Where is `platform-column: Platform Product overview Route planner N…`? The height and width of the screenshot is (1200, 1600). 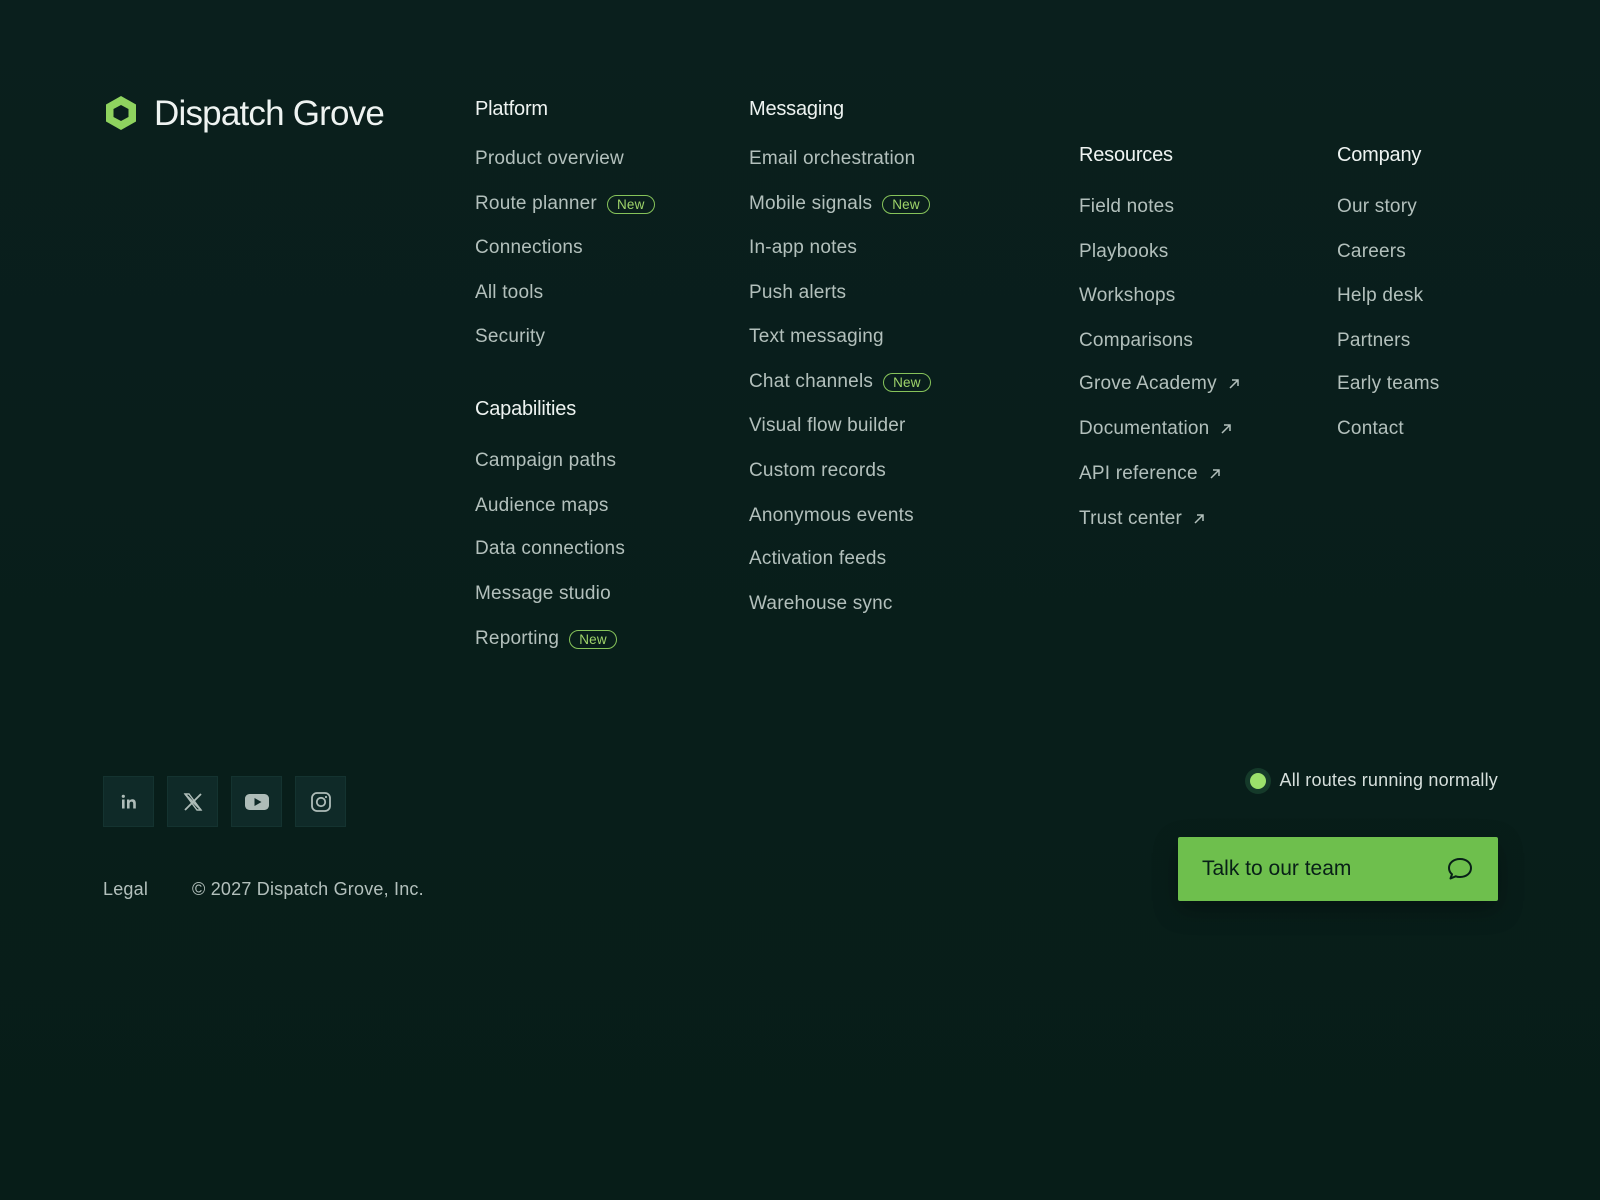 platform-column: Platform Product overview Route planner N… is located at coordinates (595, 222).